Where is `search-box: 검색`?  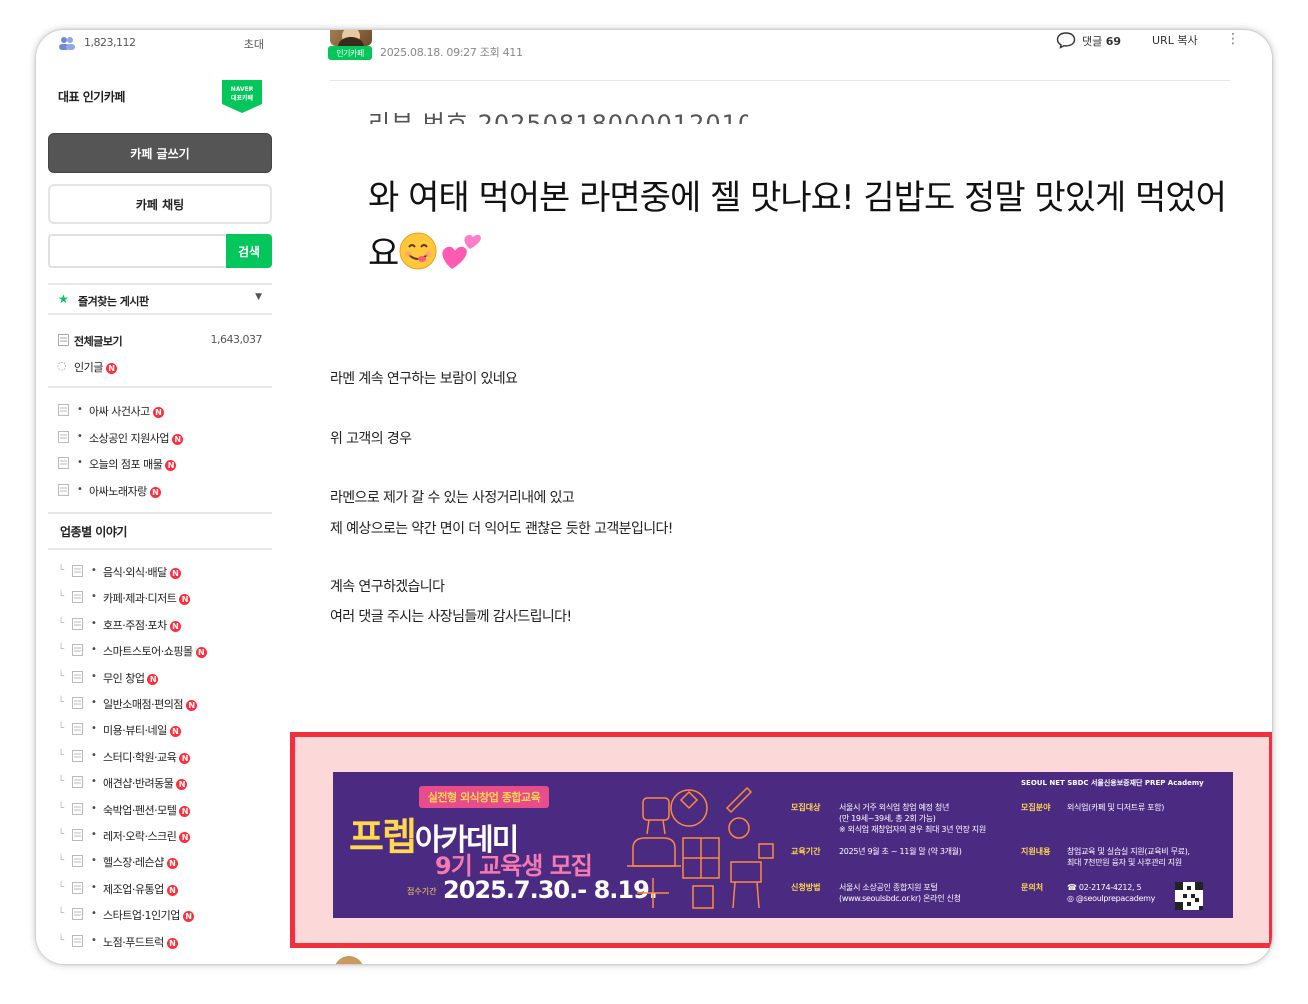 search-box: 검색 is located at coordinates (160, 251).